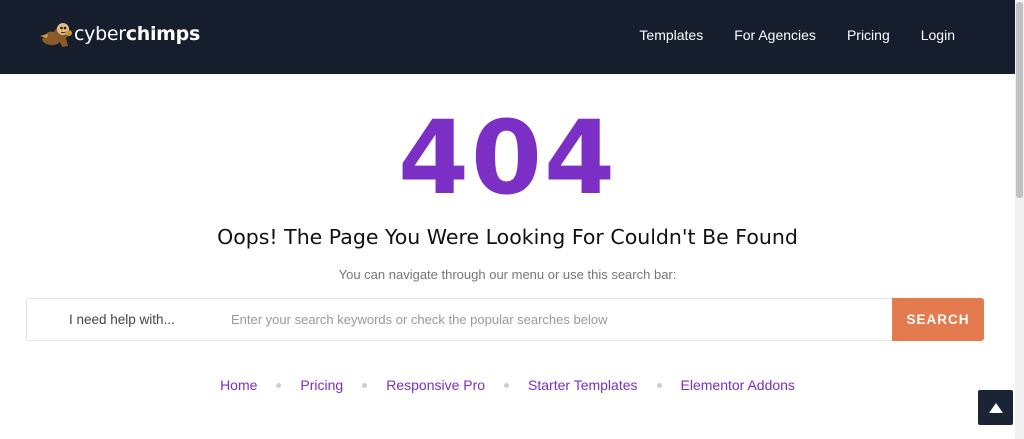 The image size is (1024, 439). What do you see at coordinates (56, 35) in the screenshot?
I see `chimp-mascot-icon` at bounding box center [56, 35].